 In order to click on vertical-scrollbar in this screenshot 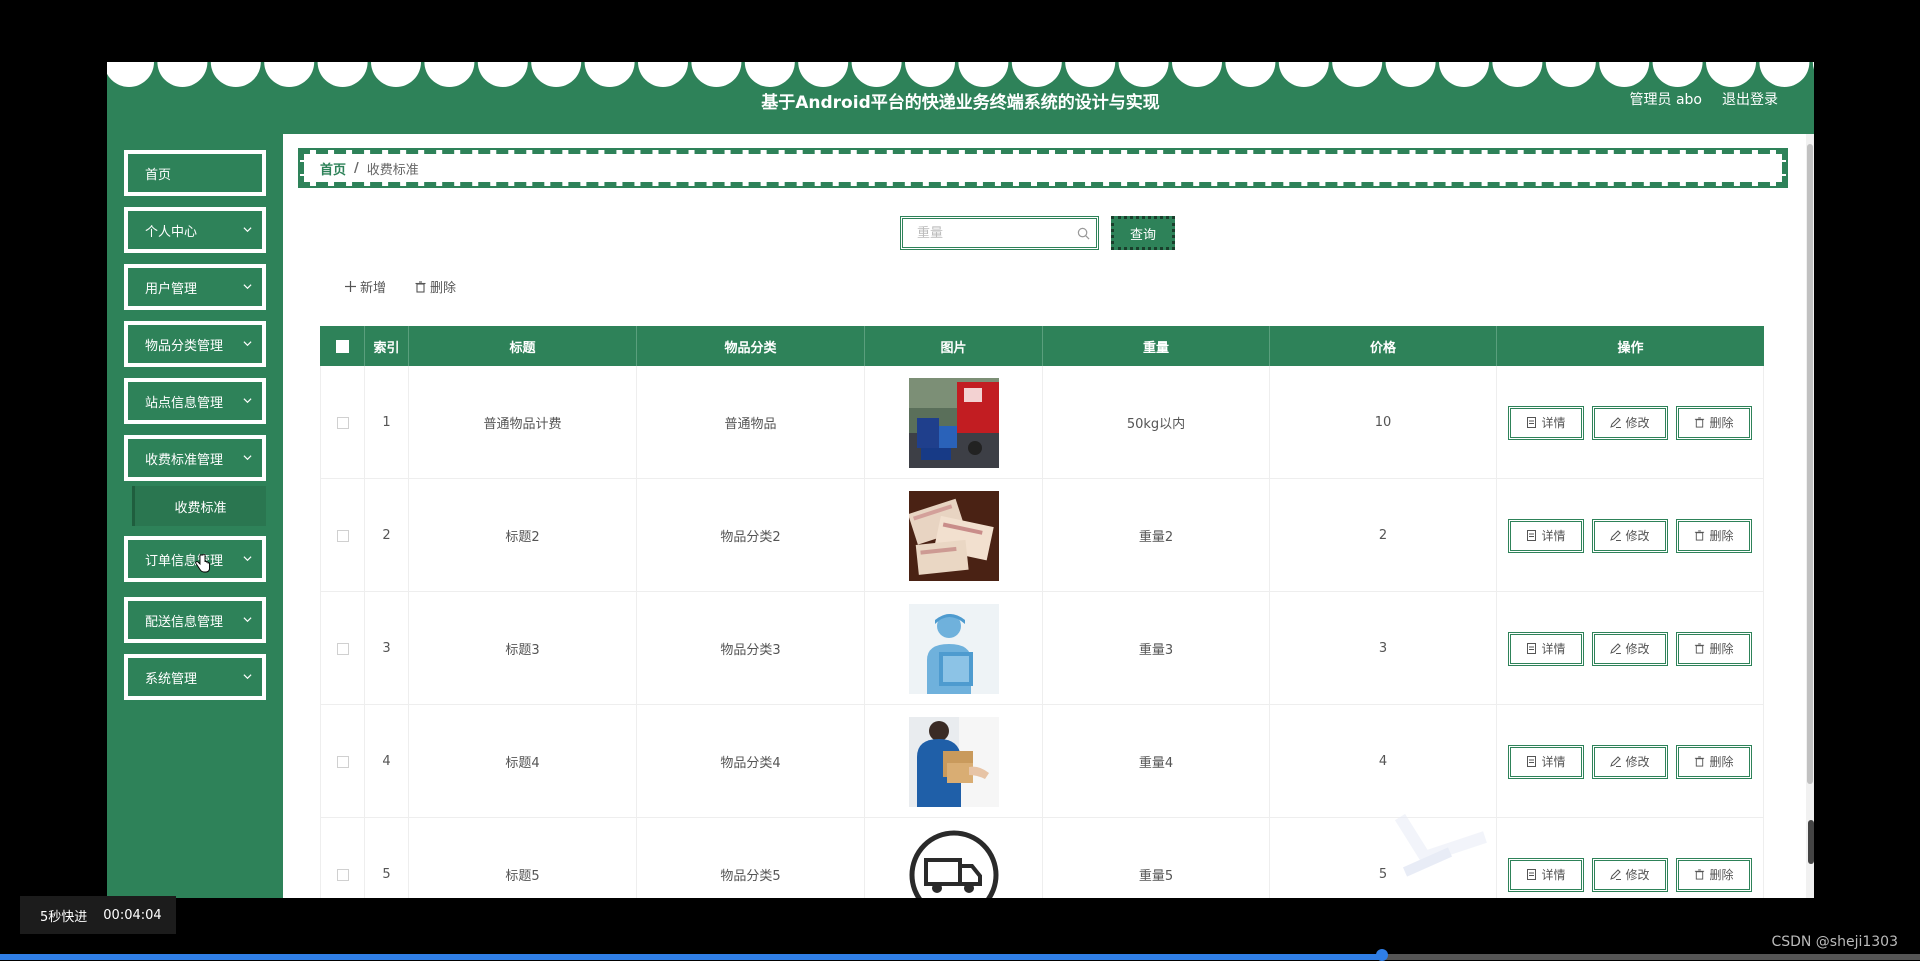, I will do `click(1810, 516)`.